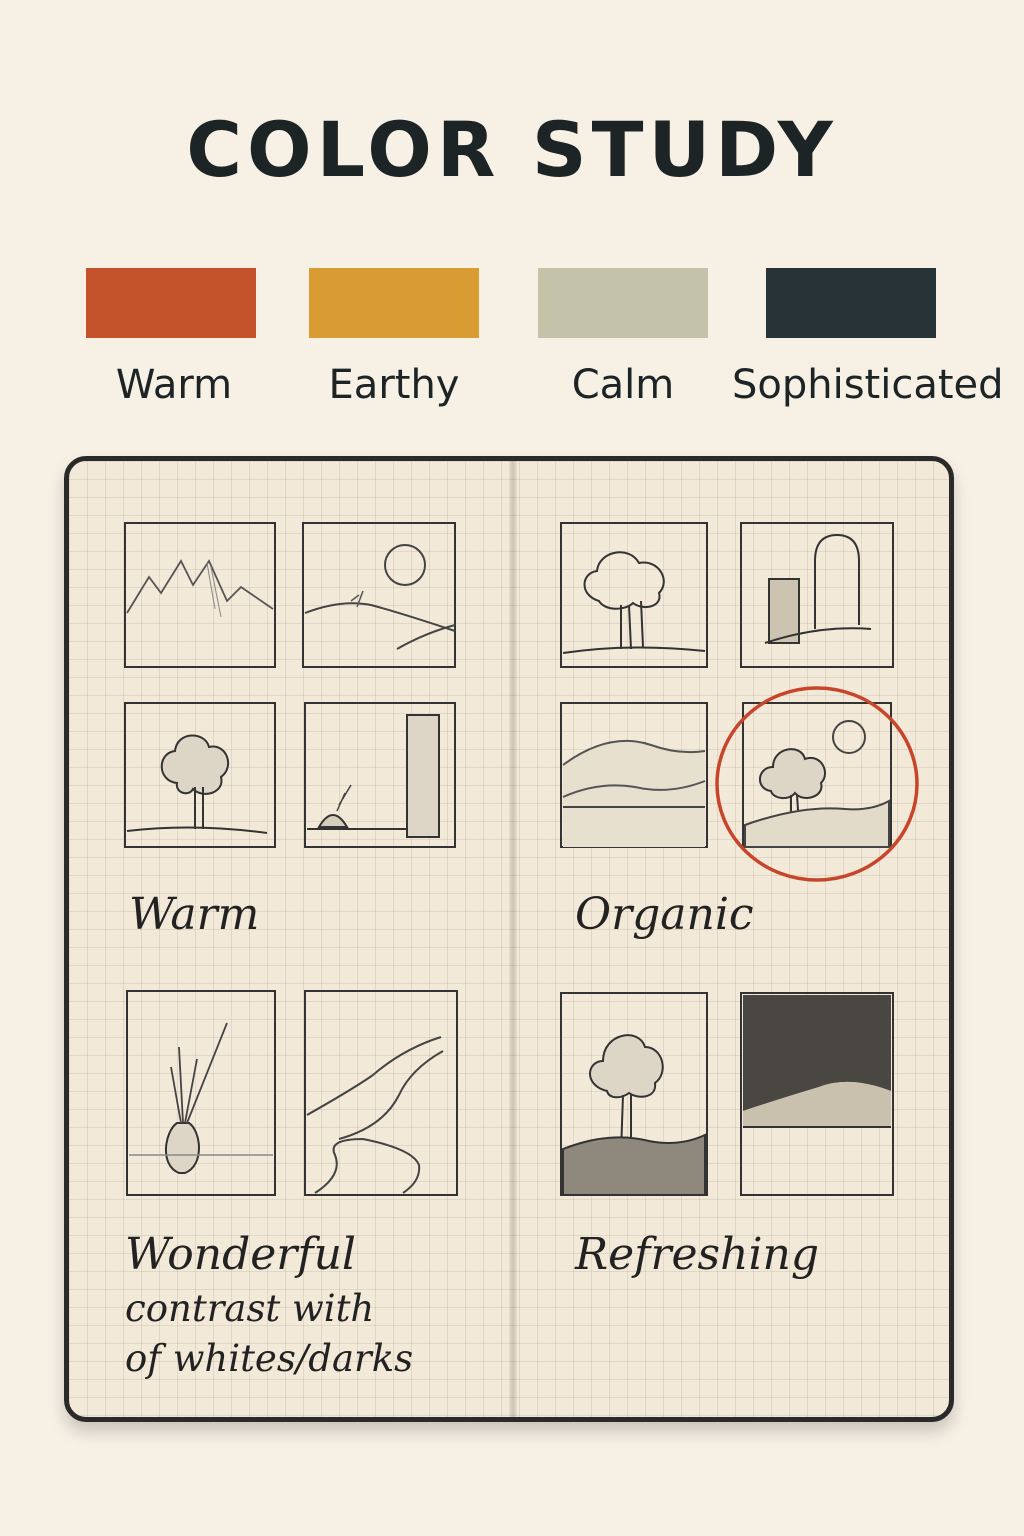 The height and width of the screenshot is (1536, 1024). What do you see at coordinates (171, 303) in the screenshot?
I see `swatch-warm` at bounding box center [171, 303].